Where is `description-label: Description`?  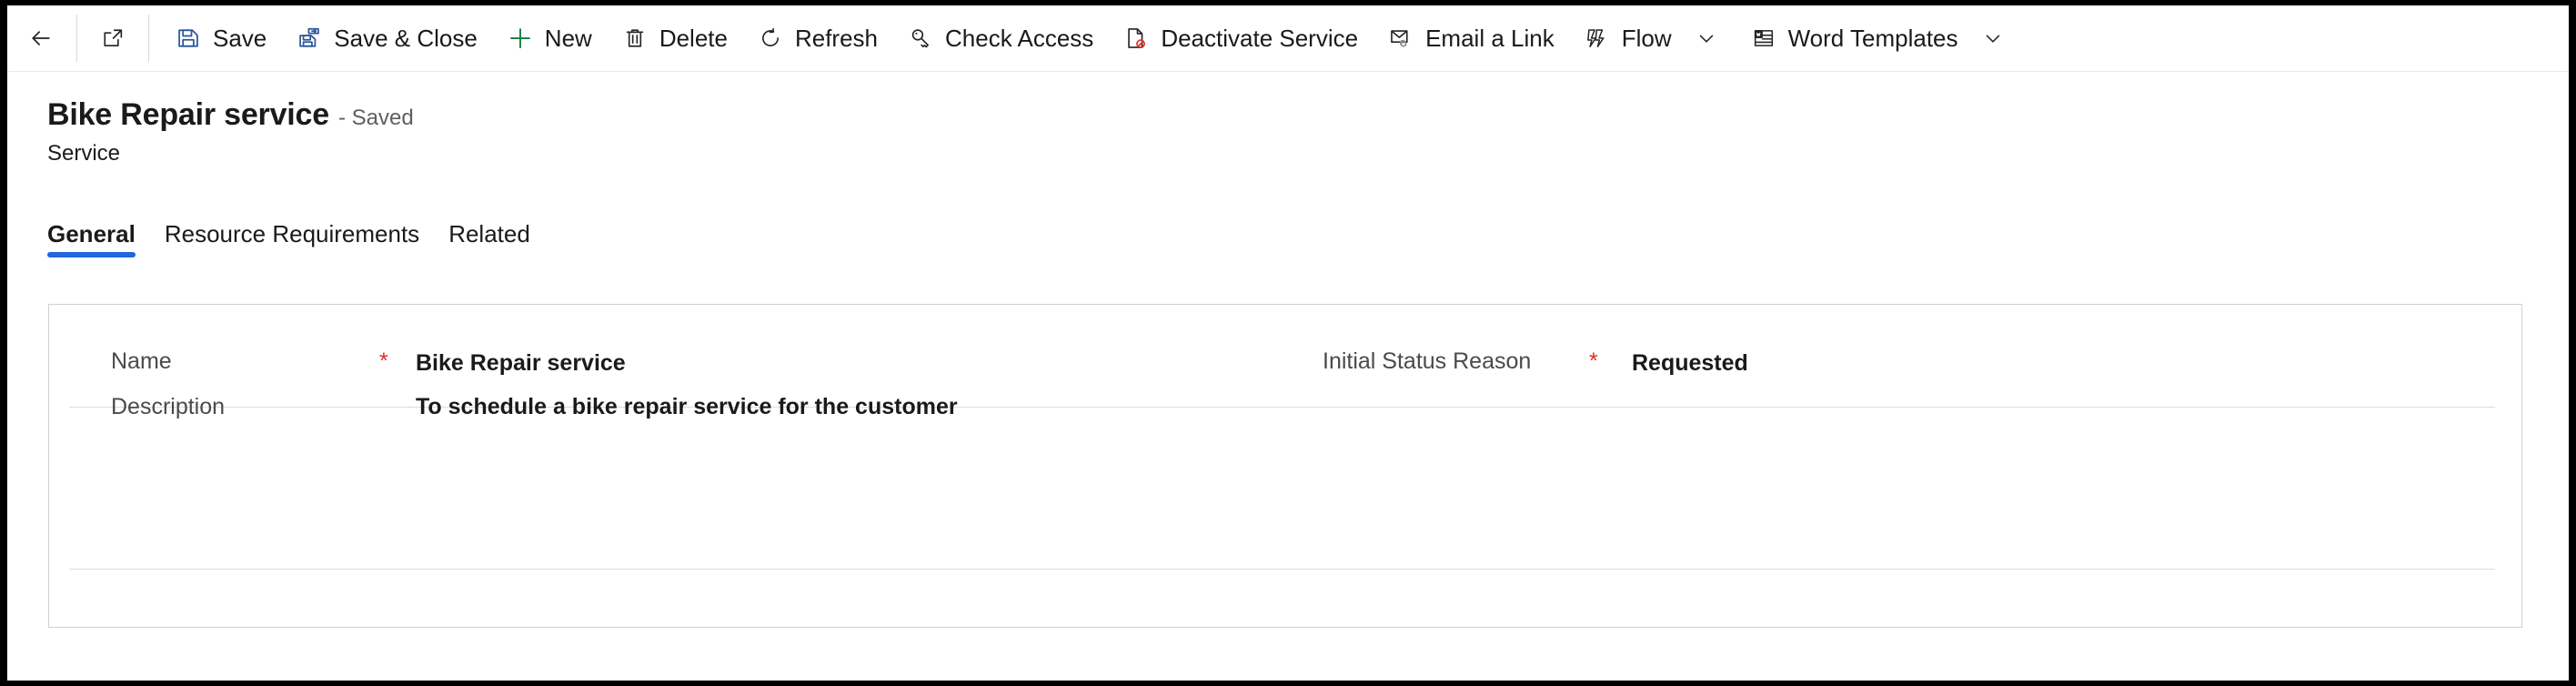
description-label: Description is located at coordinates (168, 407).